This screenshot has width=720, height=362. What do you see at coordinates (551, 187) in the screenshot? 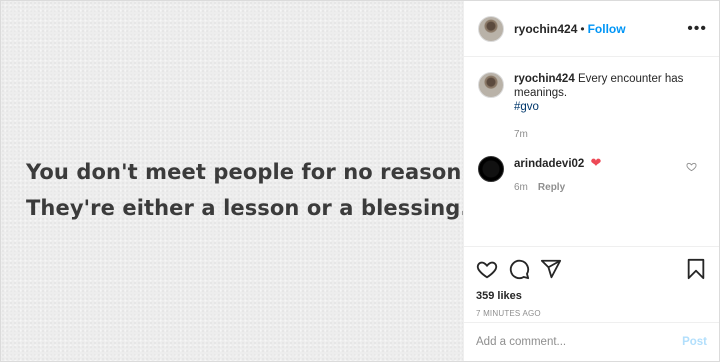
I see `reply-button: Reply` at bounding box center [551, 187].